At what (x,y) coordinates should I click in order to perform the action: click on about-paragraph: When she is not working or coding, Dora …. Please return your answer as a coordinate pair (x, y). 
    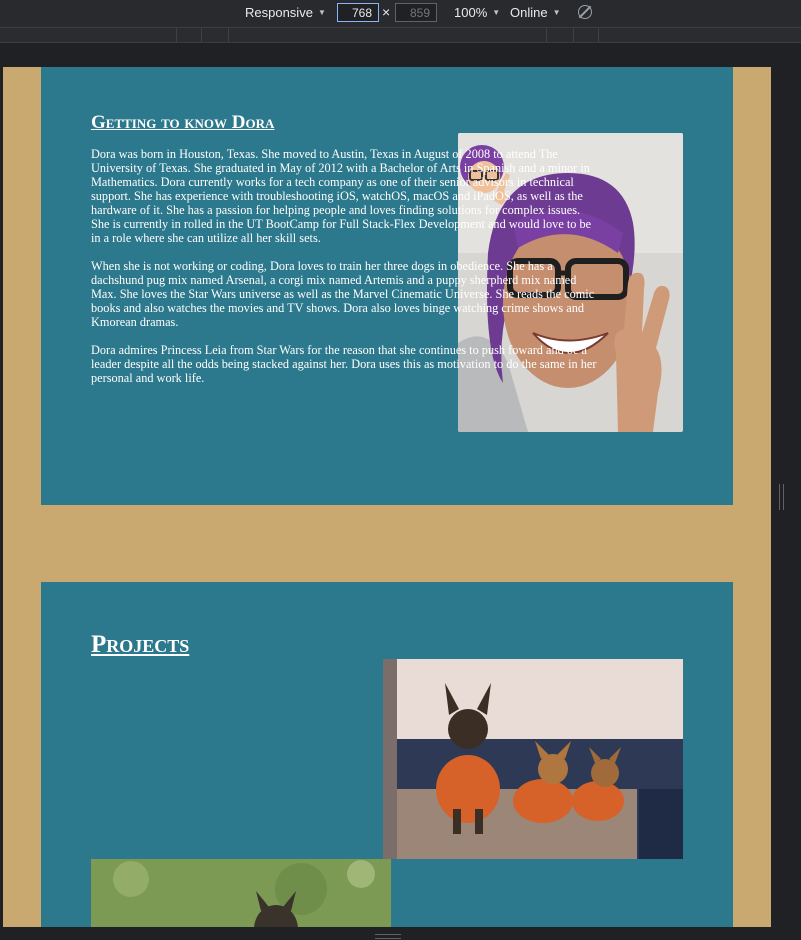
    Looking at the image, I should click on (343, 294).